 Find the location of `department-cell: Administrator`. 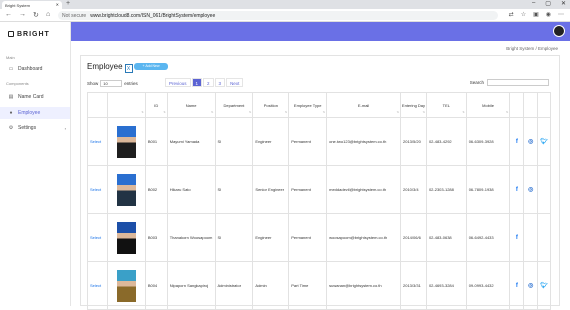

department-cell: Administrator is located at coordinates (234, 285).